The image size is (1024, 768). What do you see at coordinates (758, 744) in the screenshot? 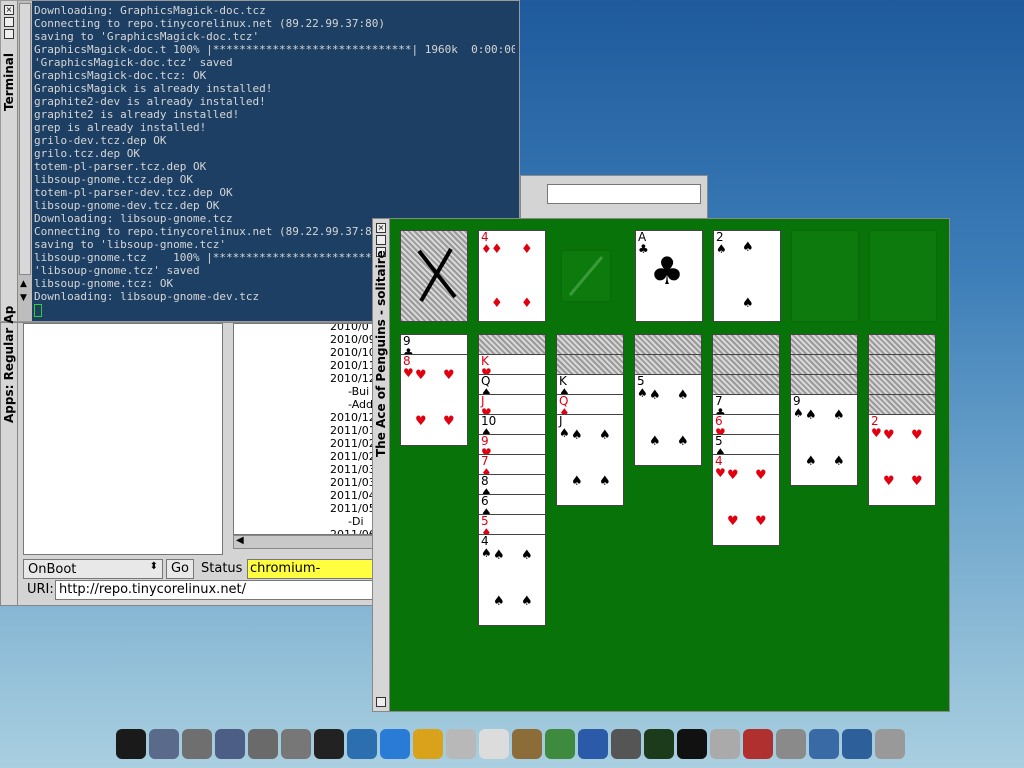
I see `painter-icon` at bounding box center [758, 744].